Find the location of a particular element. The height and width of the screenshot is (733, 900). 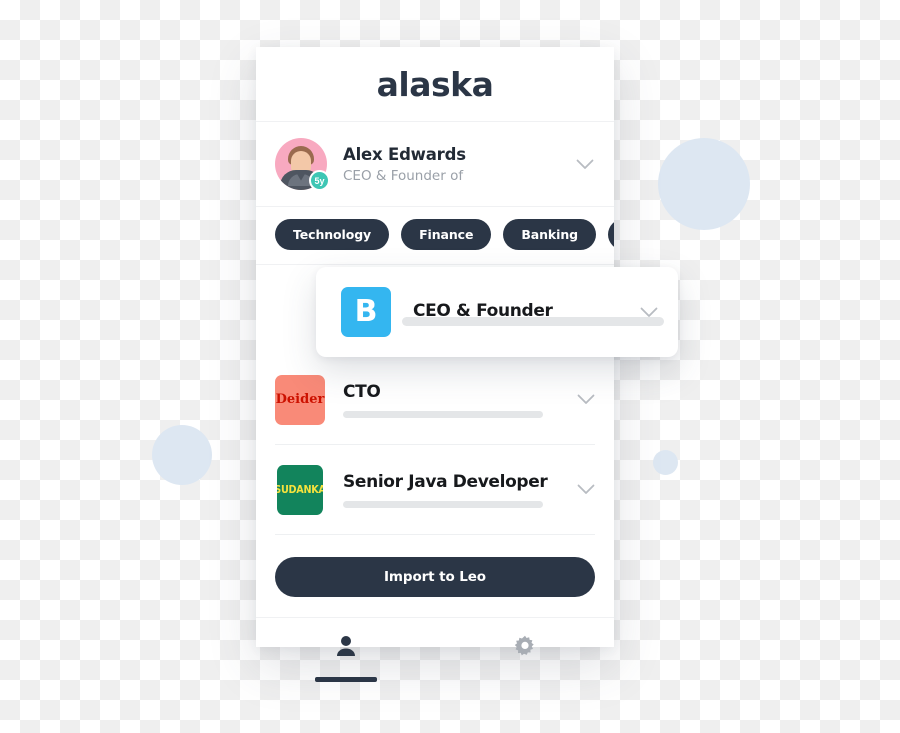

nav-item-profile is located at coordinates (345, 650).